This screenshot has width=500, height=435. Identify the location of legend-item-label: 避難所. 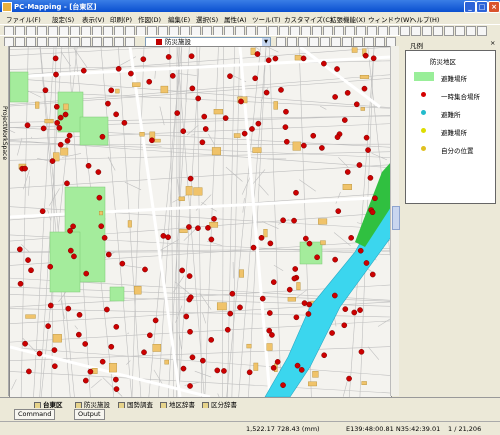
(451, 114).